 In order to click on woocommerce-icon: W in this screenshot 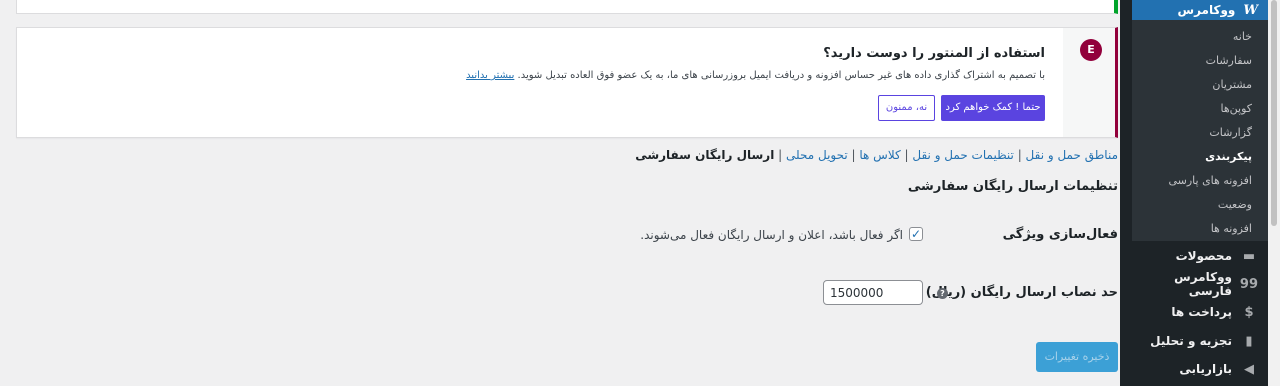, I will do `click(1250, 10)`.